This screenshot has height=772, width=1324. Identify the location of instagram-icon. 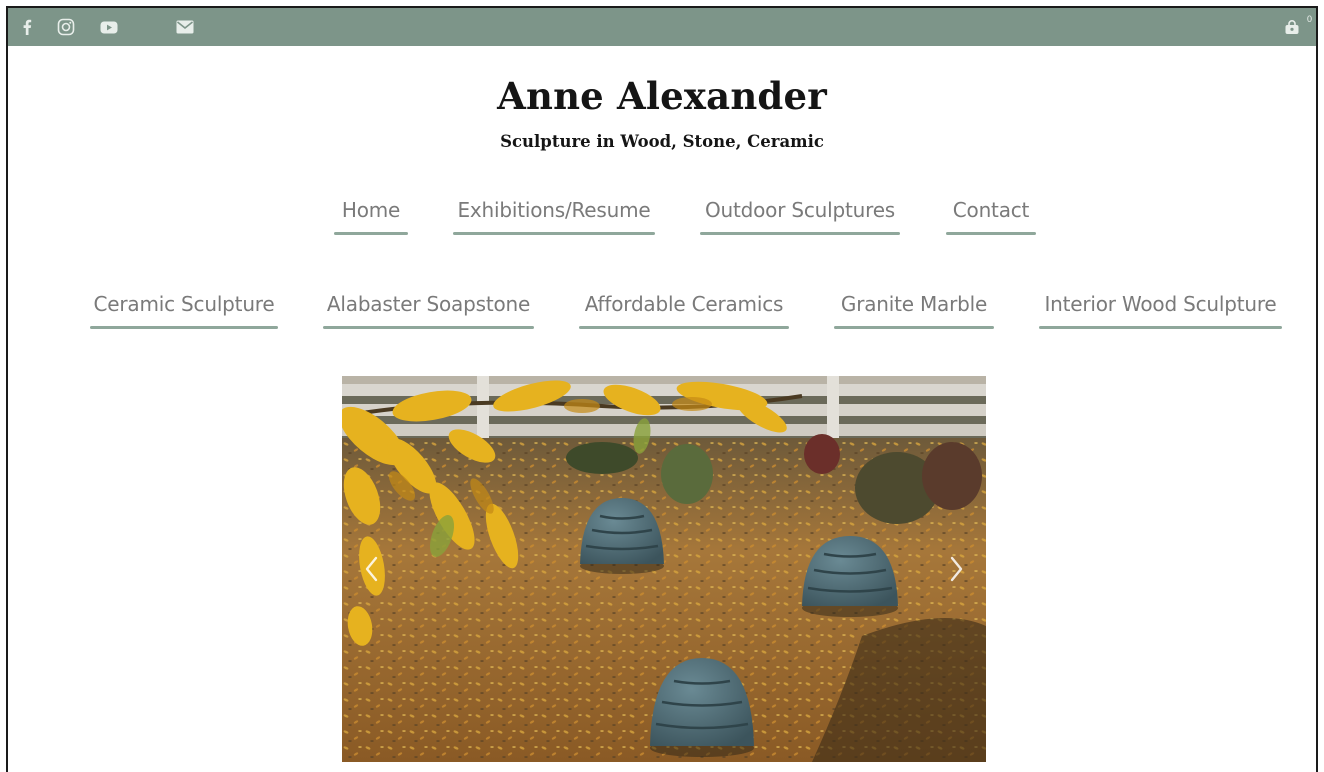
(66, 27).